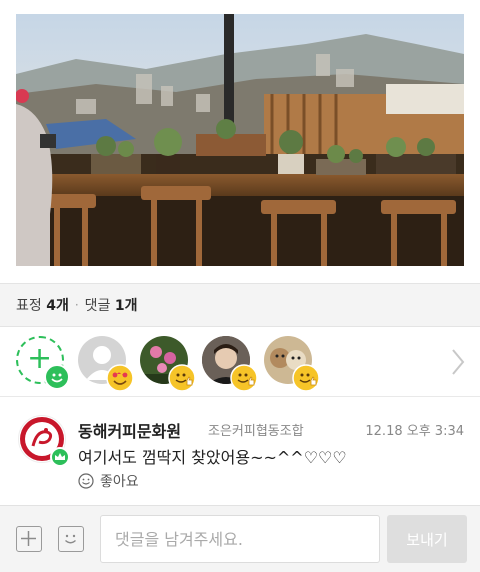  What do you see at coordinates (43, 363) in the screenshot?
I see `add-reaction-button: +` at bounding box center [43, 363].